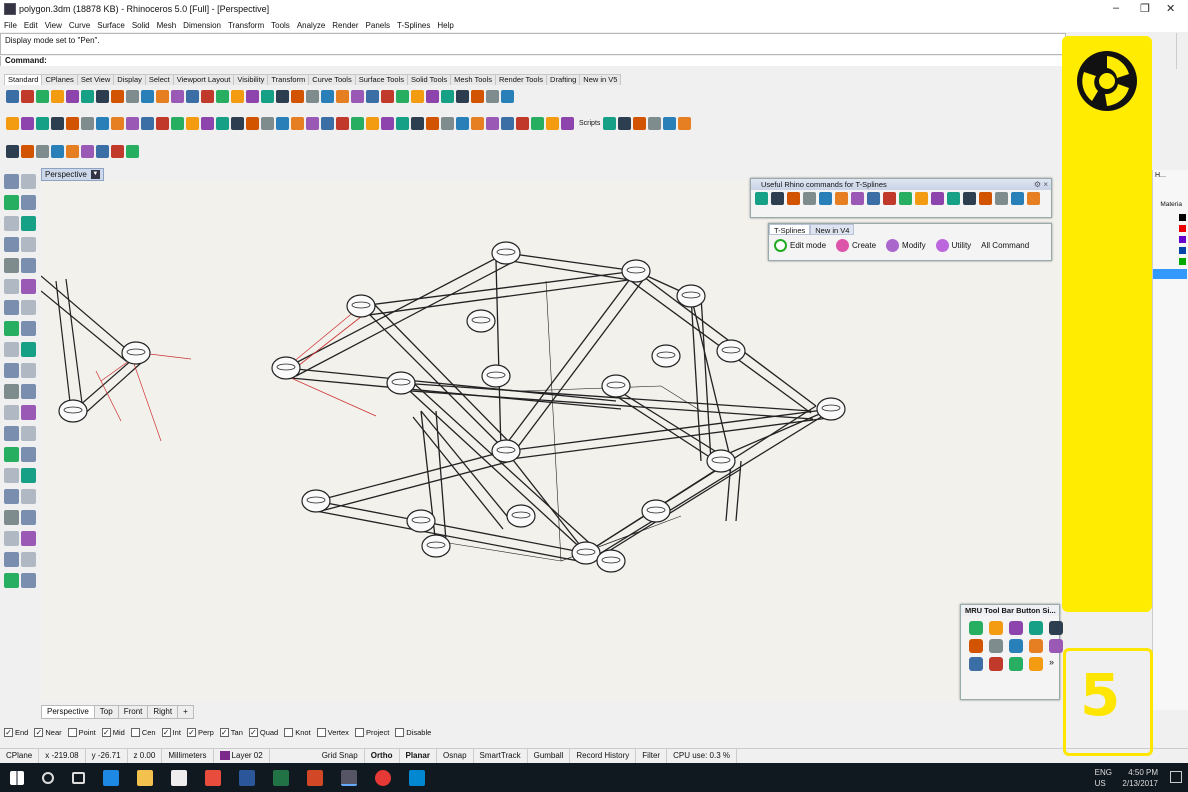  What do you see at coordinates (20, 755) in the screenshot?
I see `status-cplane: CPlane` at bounding box center [20, 755].